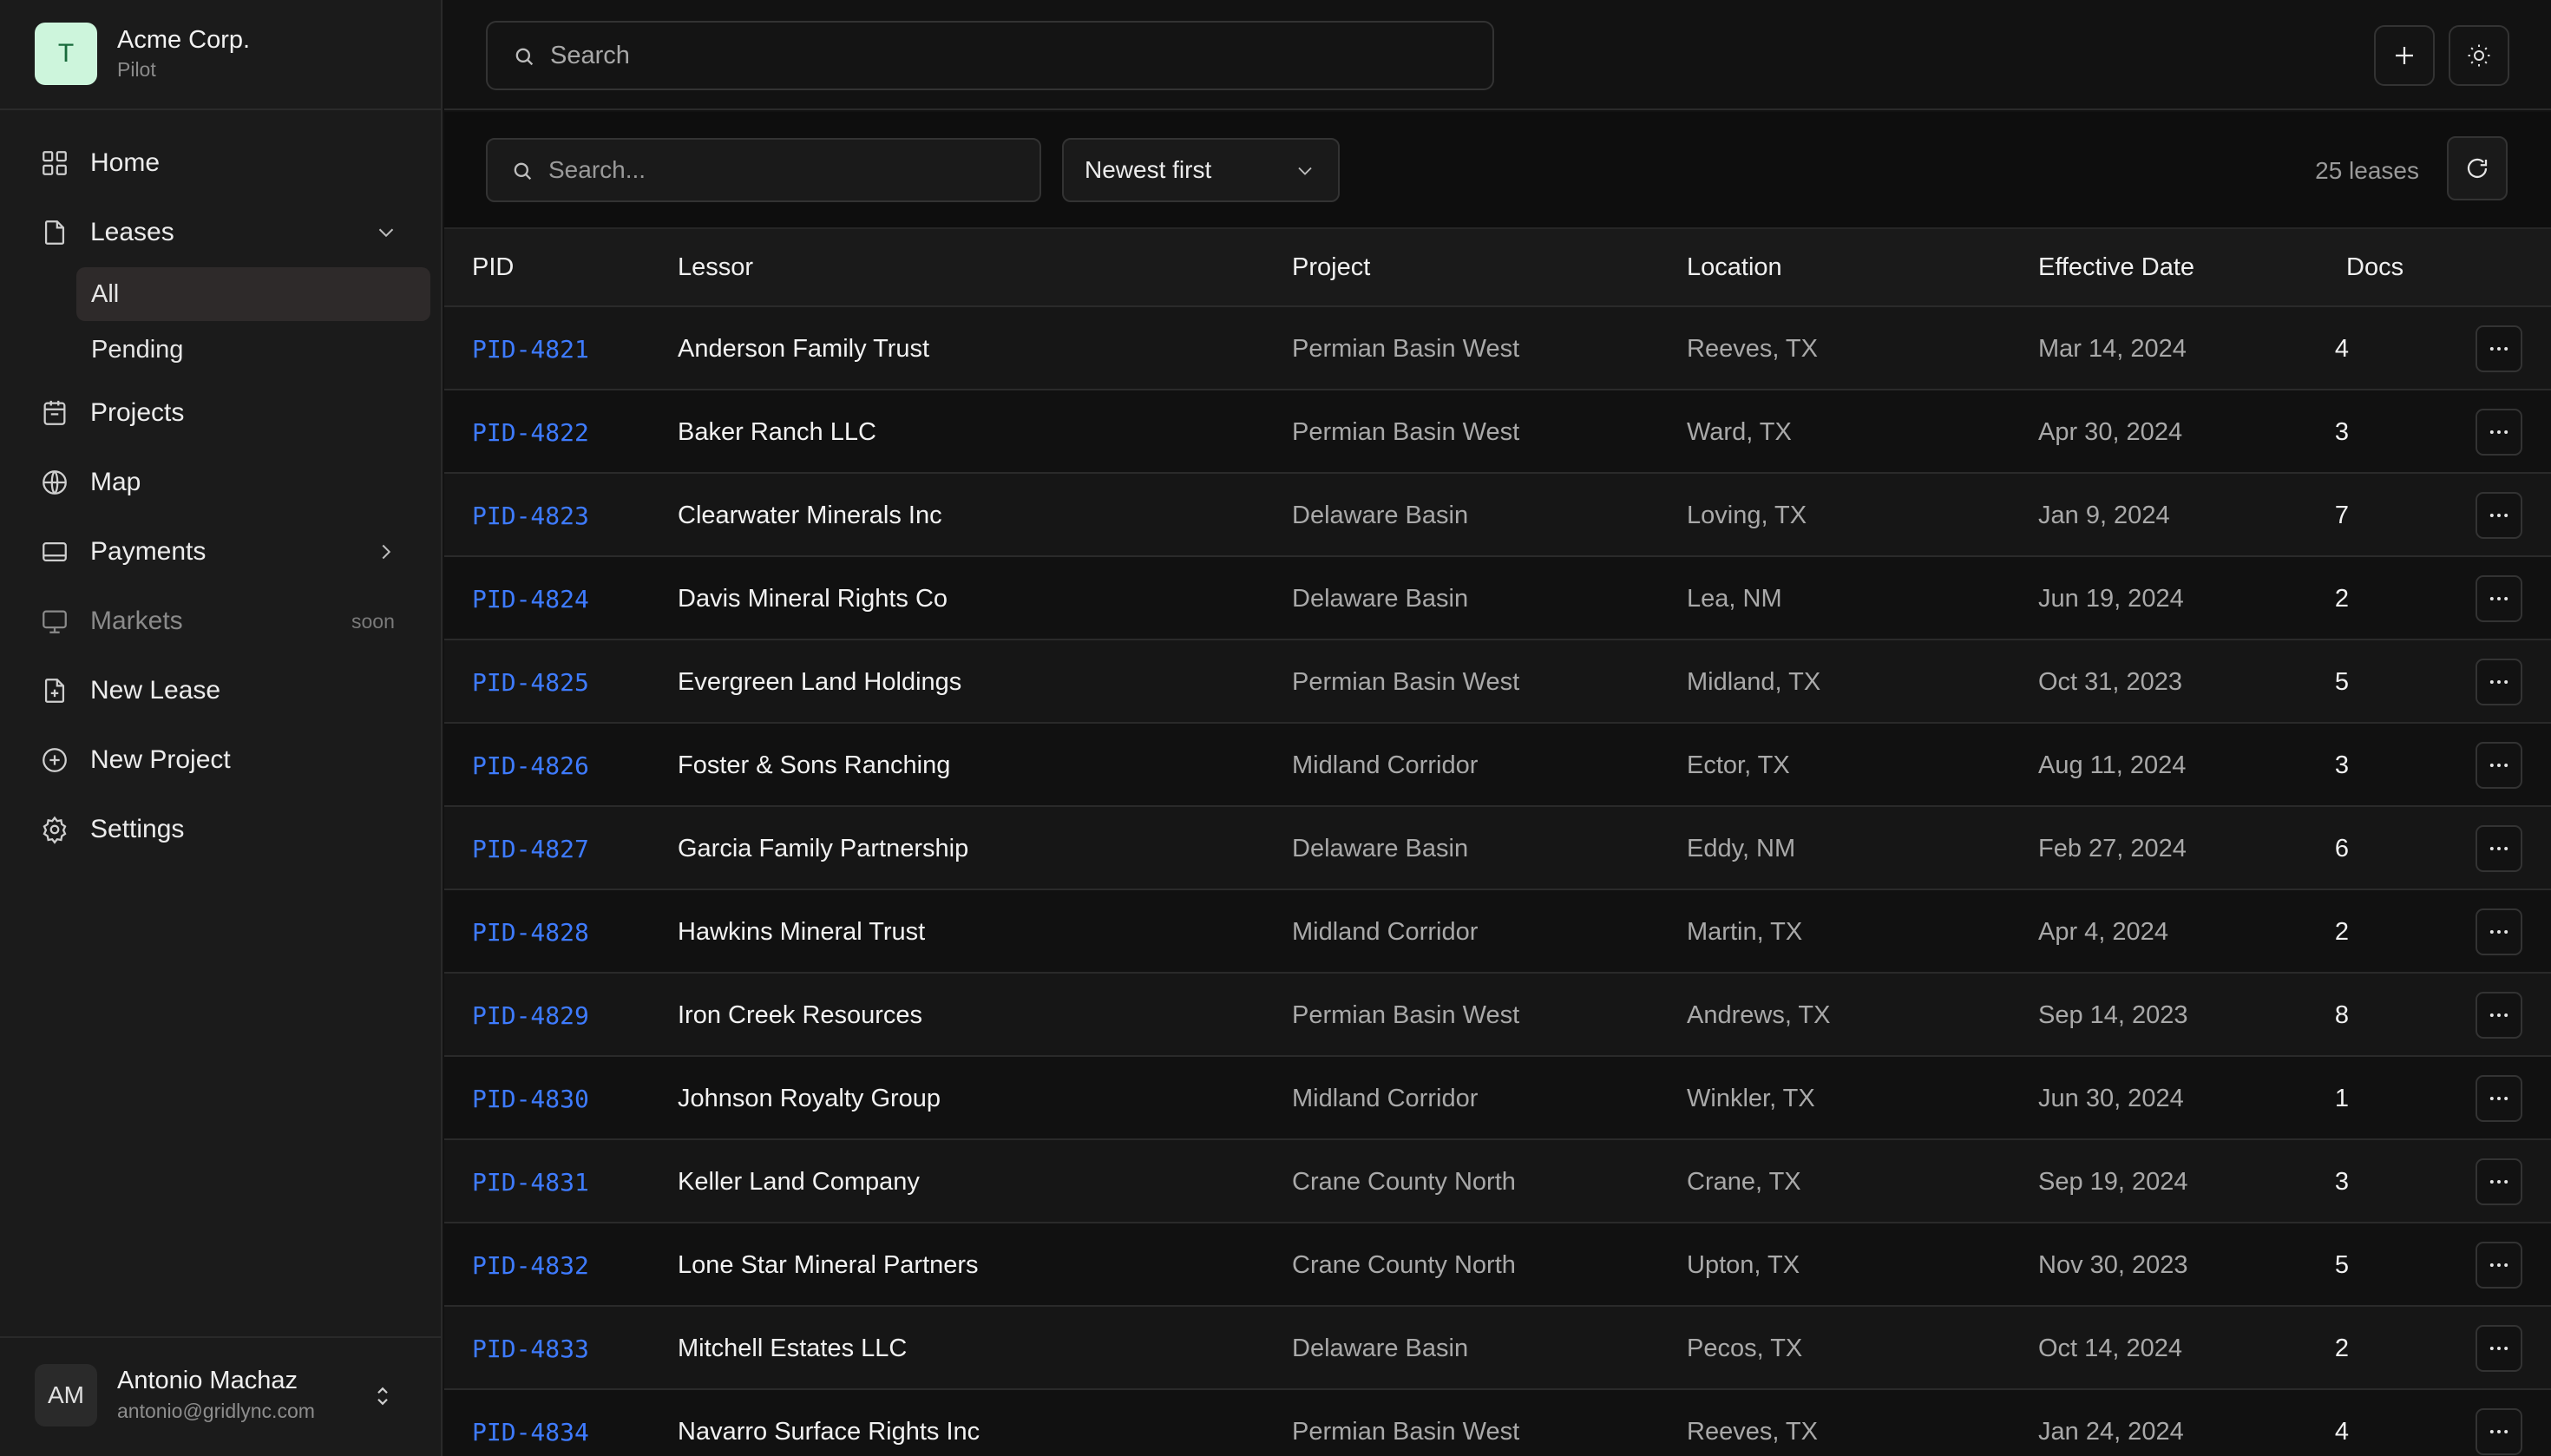  I want to click on sort-select: Newest first, so click(1201, 170).